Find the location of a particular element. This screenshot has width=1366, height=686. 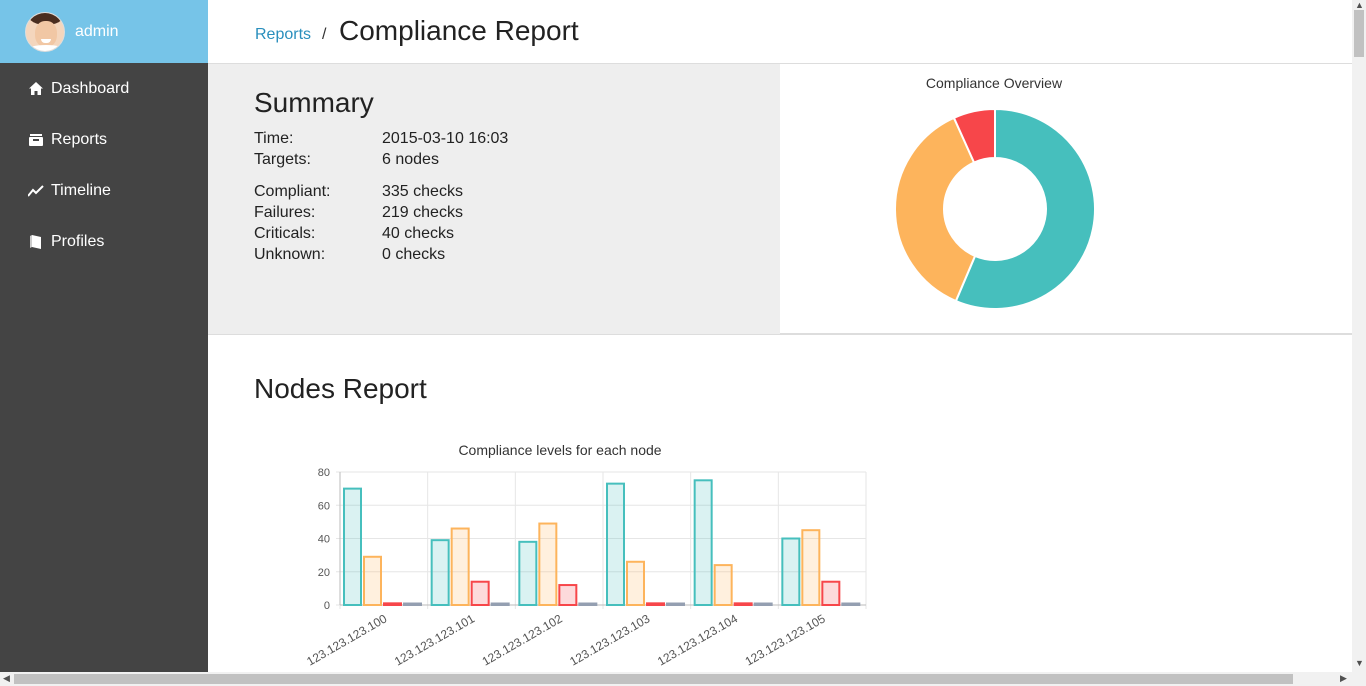

nav-item-dashboard: Dashboard is located at coordinates (104, 88).